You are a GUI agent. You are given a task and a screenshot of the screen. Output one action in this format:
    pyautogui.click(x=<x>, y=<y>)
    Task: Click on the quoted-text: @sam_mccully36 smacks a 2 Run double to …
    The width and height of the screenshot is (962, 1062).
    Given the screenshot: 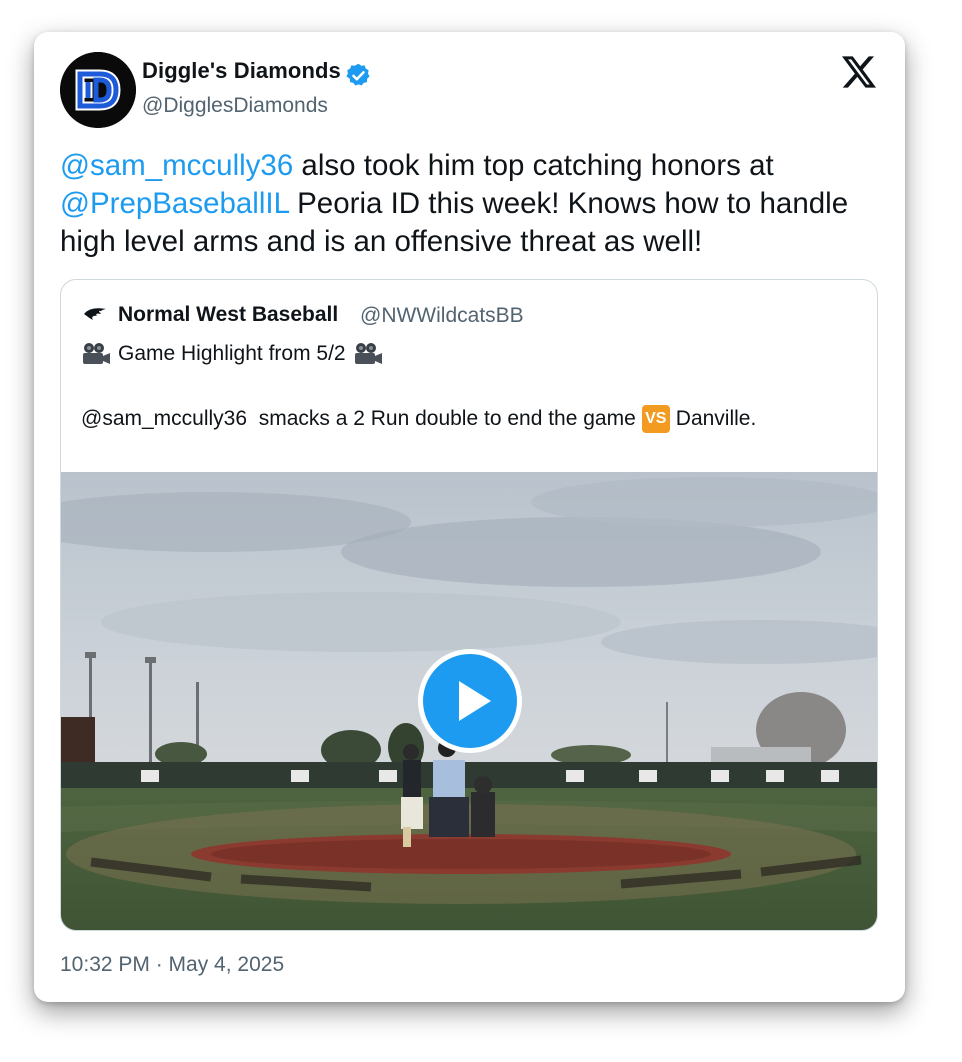 What is the action you would take?
    pyautogui.click(x=358, y=418)
    